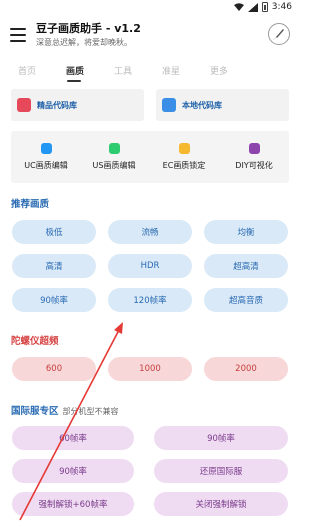 Image resolution: width=320 pixels, height=532 pixels. I want to click on ec-quality-lock-label: EC画质锁定, so click(184, 165).